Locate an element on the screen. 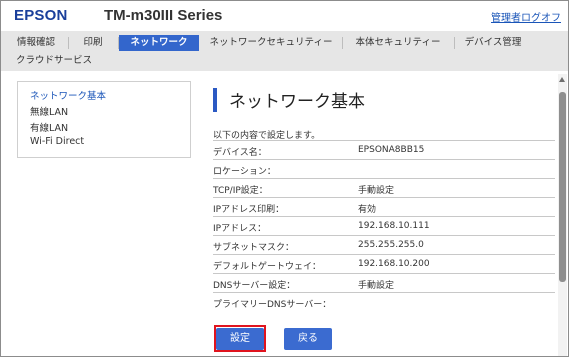  scroll-thumb is located at coordinates (562, 187).